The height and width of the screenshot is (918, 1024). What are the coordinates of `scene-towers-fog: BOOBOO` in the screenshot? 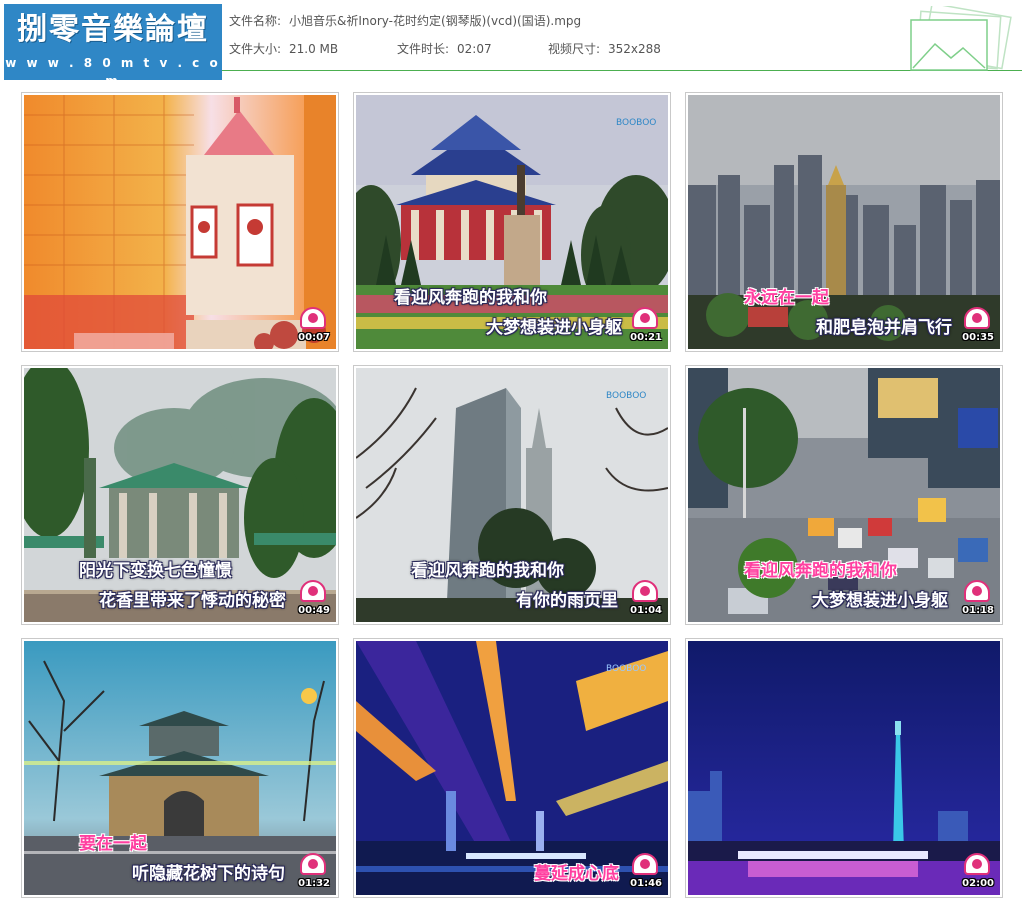 It's located at (512, 495).